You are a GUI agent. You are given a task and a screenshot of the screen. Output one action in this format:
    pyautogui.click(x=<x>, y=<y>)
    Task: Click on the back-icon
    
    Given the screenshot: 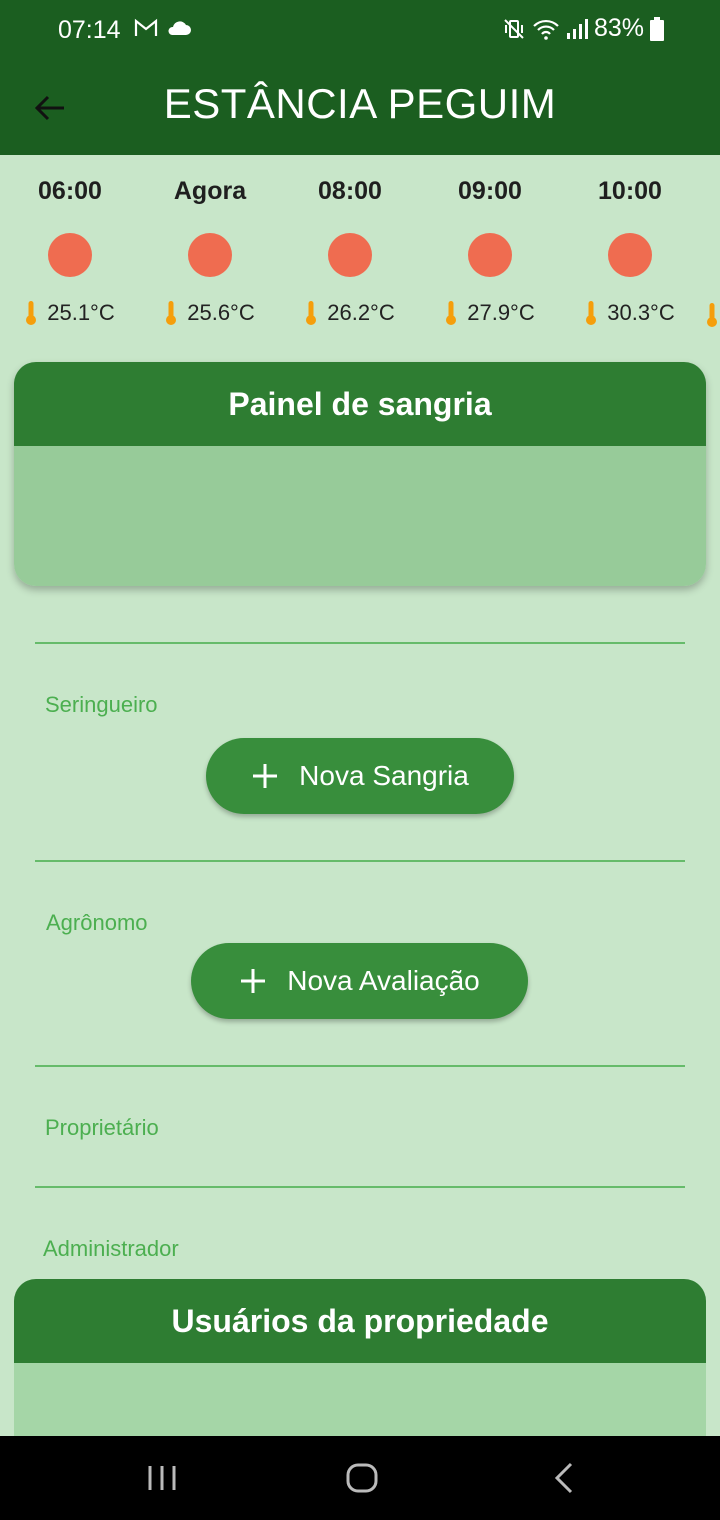 What is the action you would take?
    pyautogui.click(x=565, y=1478)
    